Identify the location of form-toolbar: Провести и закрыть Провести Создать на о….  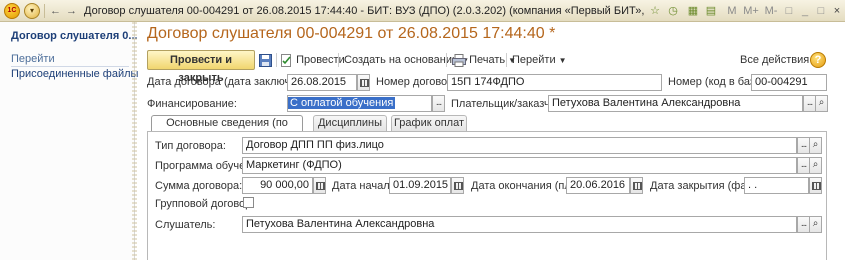
(487, 67).